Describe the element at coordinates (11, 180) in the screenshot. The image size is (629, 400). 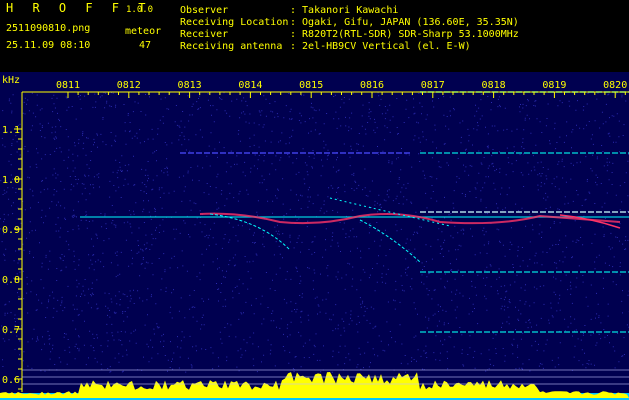
I see `y-tick-label: 1.0` at that location.